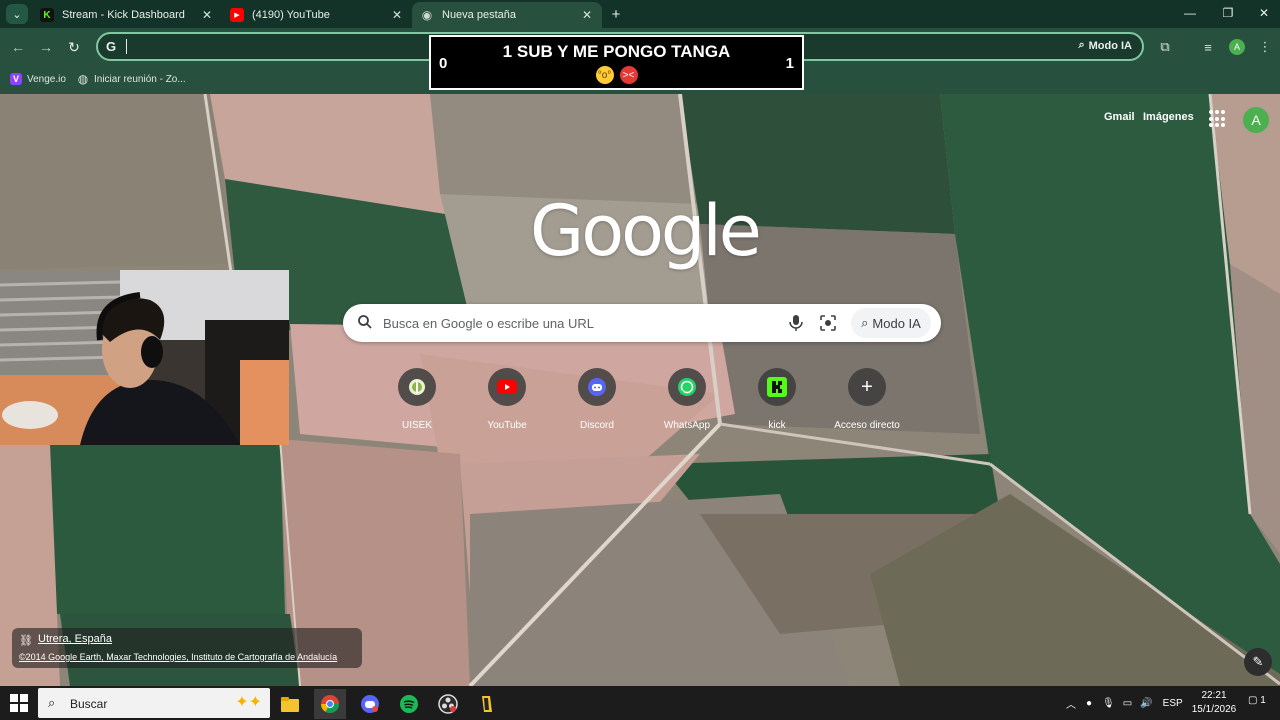 This screenshot has height=720, width=1280. I want to click on folder-icon, so click(290, 704).